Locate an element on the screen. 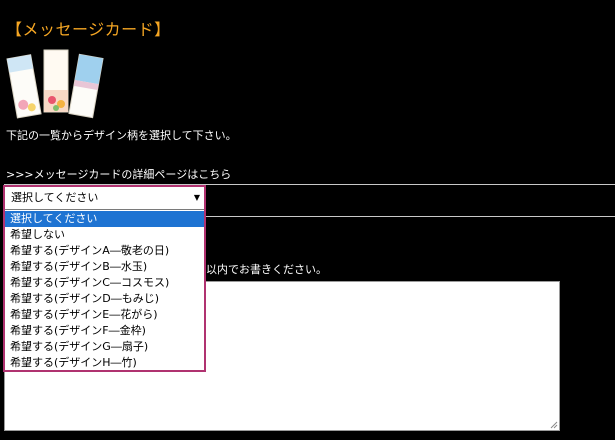 The width and height of the screenshot is (615, 440). page-title: 【メッセージカード】 is located at coordinates (88, 29).